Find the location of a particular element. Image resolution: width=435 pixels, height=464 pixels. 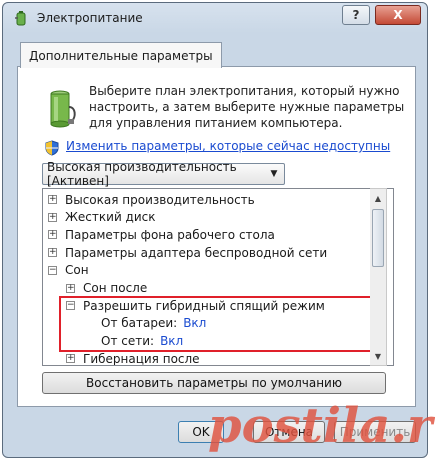

tree-item-label: Параметры фона рабочего стола is located at coordinates (170, 234).